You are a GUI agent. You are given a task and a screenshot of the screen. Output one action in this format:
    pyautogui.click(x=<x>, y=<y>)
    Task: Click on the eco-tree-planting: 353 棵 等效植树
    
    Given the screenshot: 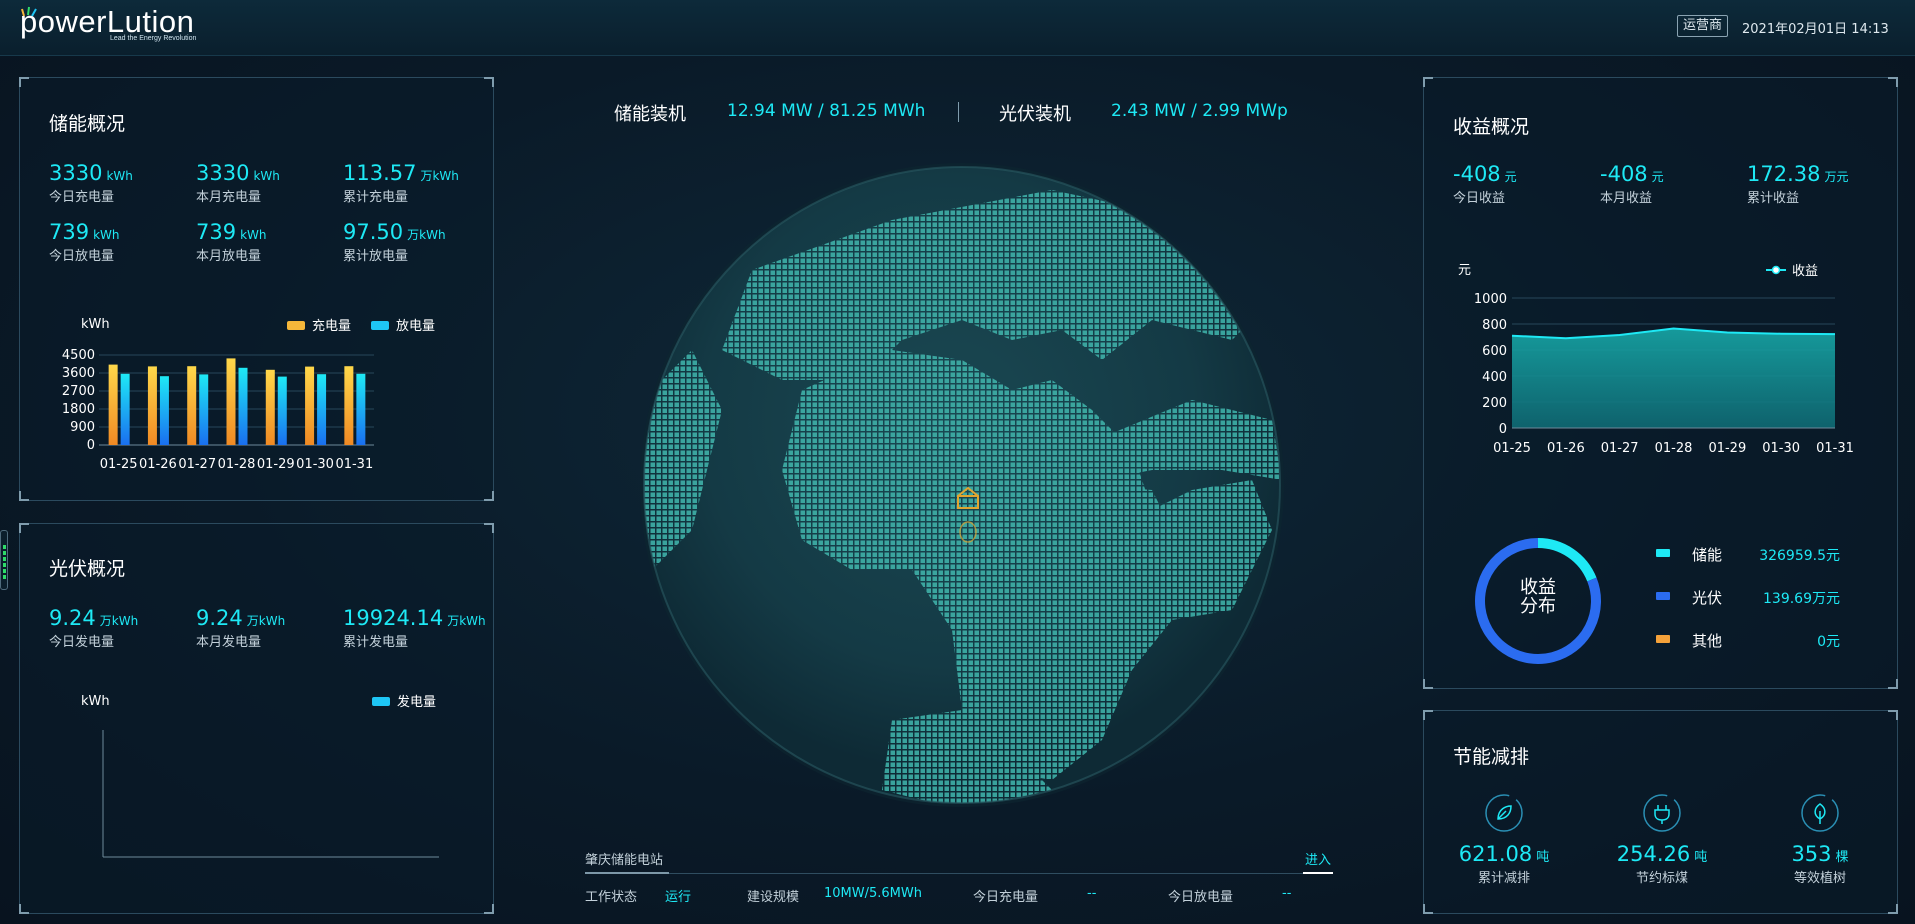 What is the action you would take?
    pyautogui.click(x=1820, y=839)
    